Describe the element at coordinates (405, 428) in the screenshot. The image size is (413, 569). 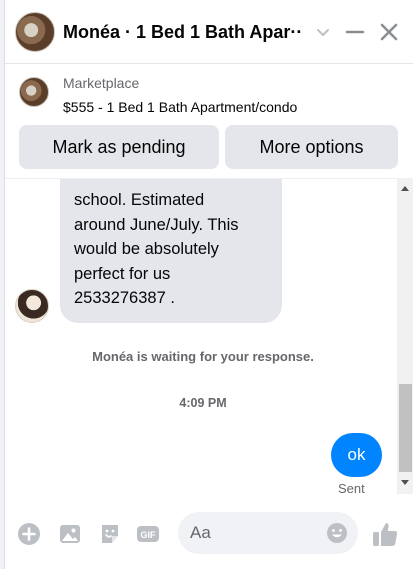
I see `scrollbar-thumb` at that location.